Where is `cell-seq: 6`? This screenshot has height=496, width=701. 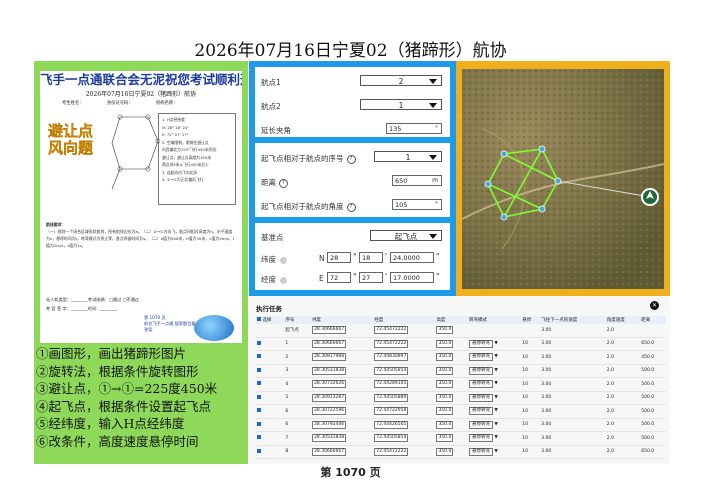 cell-seq: 6 is located at coordinates (298, 411).